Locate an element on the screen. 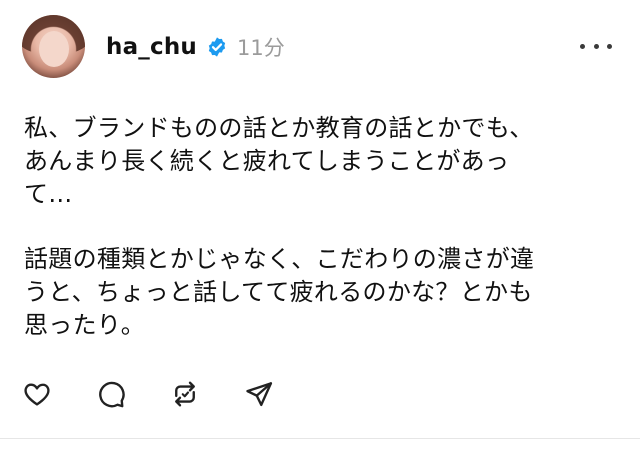 The image size is (640, 455). like-button is located at coordinates (37, 394).